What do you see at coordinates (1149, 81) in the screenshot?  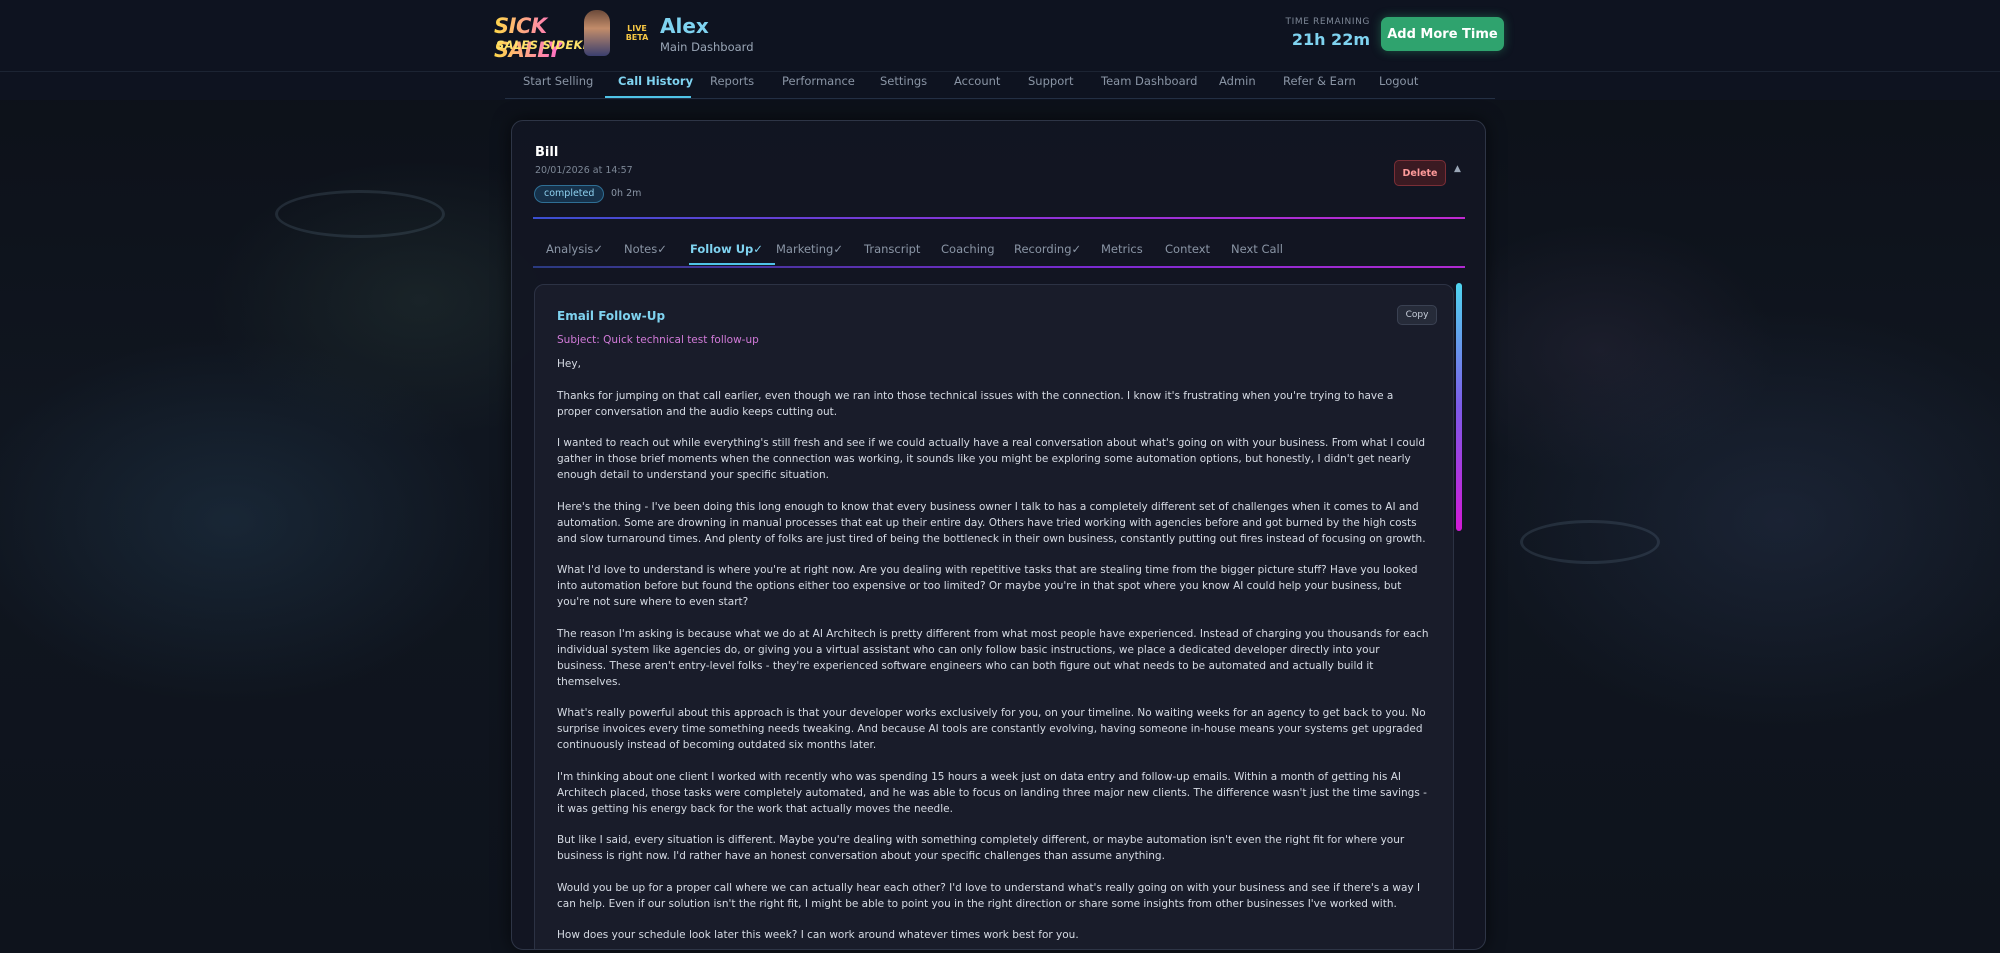 I see `nav-team-dashboard: Team Dashboard` at bounding box center [1149, 81].